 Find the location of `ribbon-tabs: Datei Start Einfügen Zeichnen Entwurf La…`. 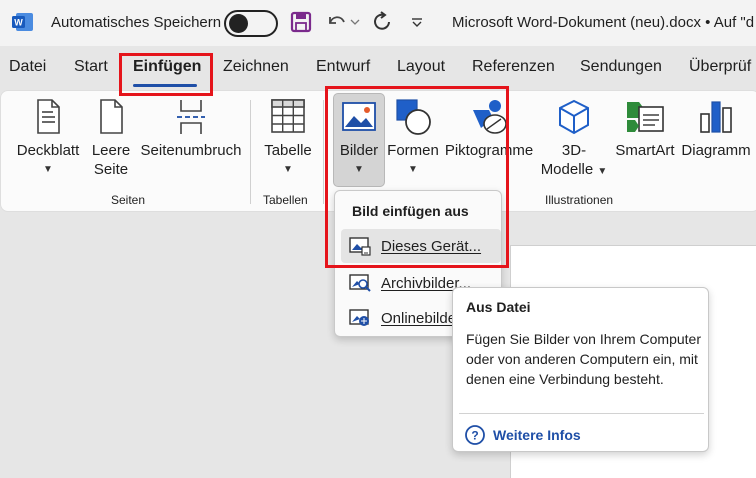

ribbon-tabs: Datei Start Einfügen Zeichnen Entwurf La… is located at coordinates (378, 73).